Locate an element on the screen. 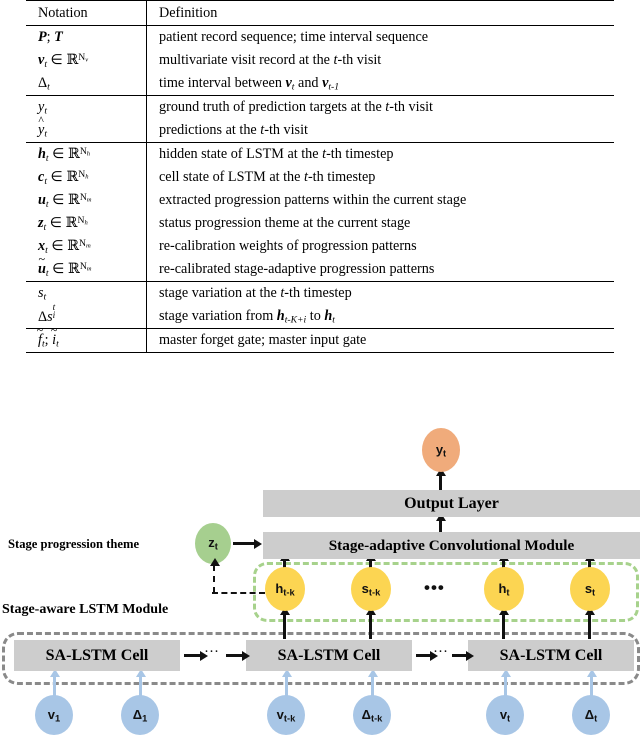 The image size is (640, 735). node-input-delta-tk: Δt-k is located at coordinates (372, 715).